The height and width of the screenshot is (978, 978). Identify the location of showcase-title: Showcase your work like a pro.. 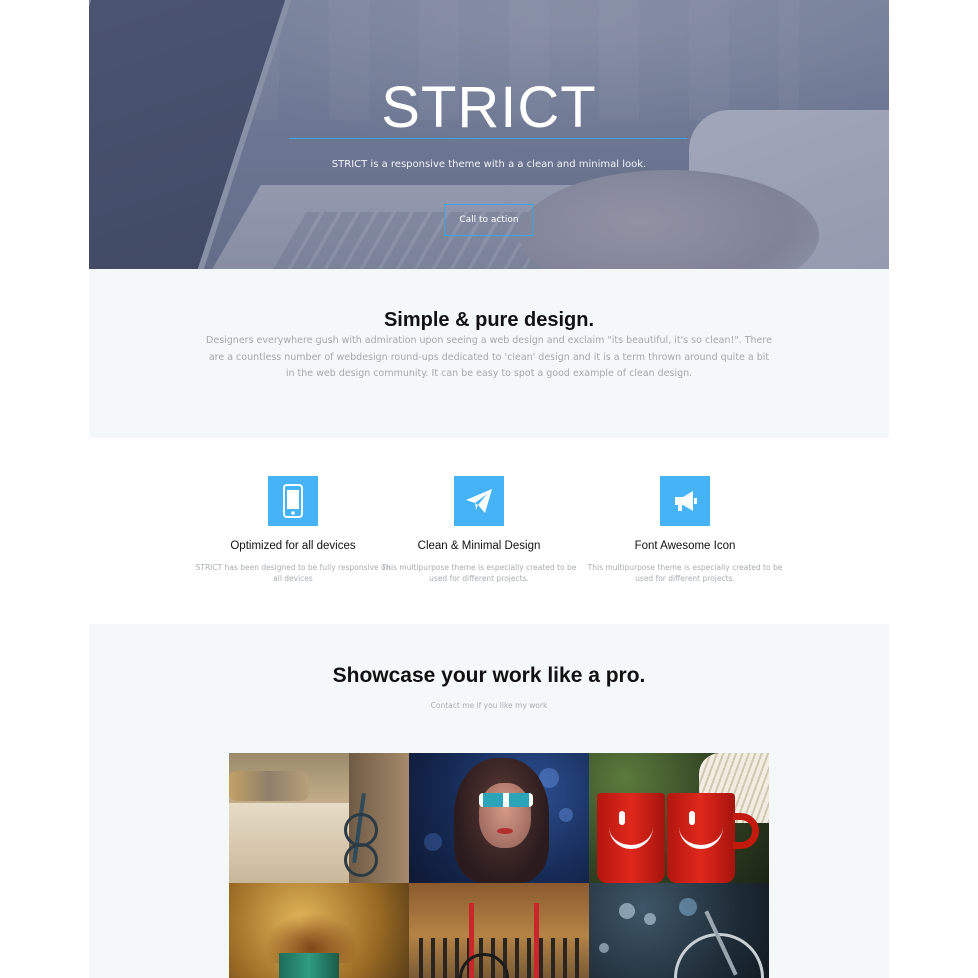
(489, 675).